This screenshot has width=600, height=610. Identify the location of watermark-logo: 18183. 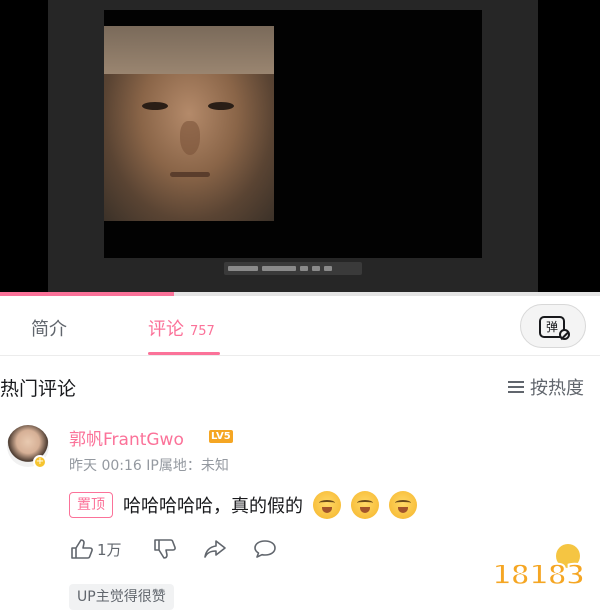
(541, 570).